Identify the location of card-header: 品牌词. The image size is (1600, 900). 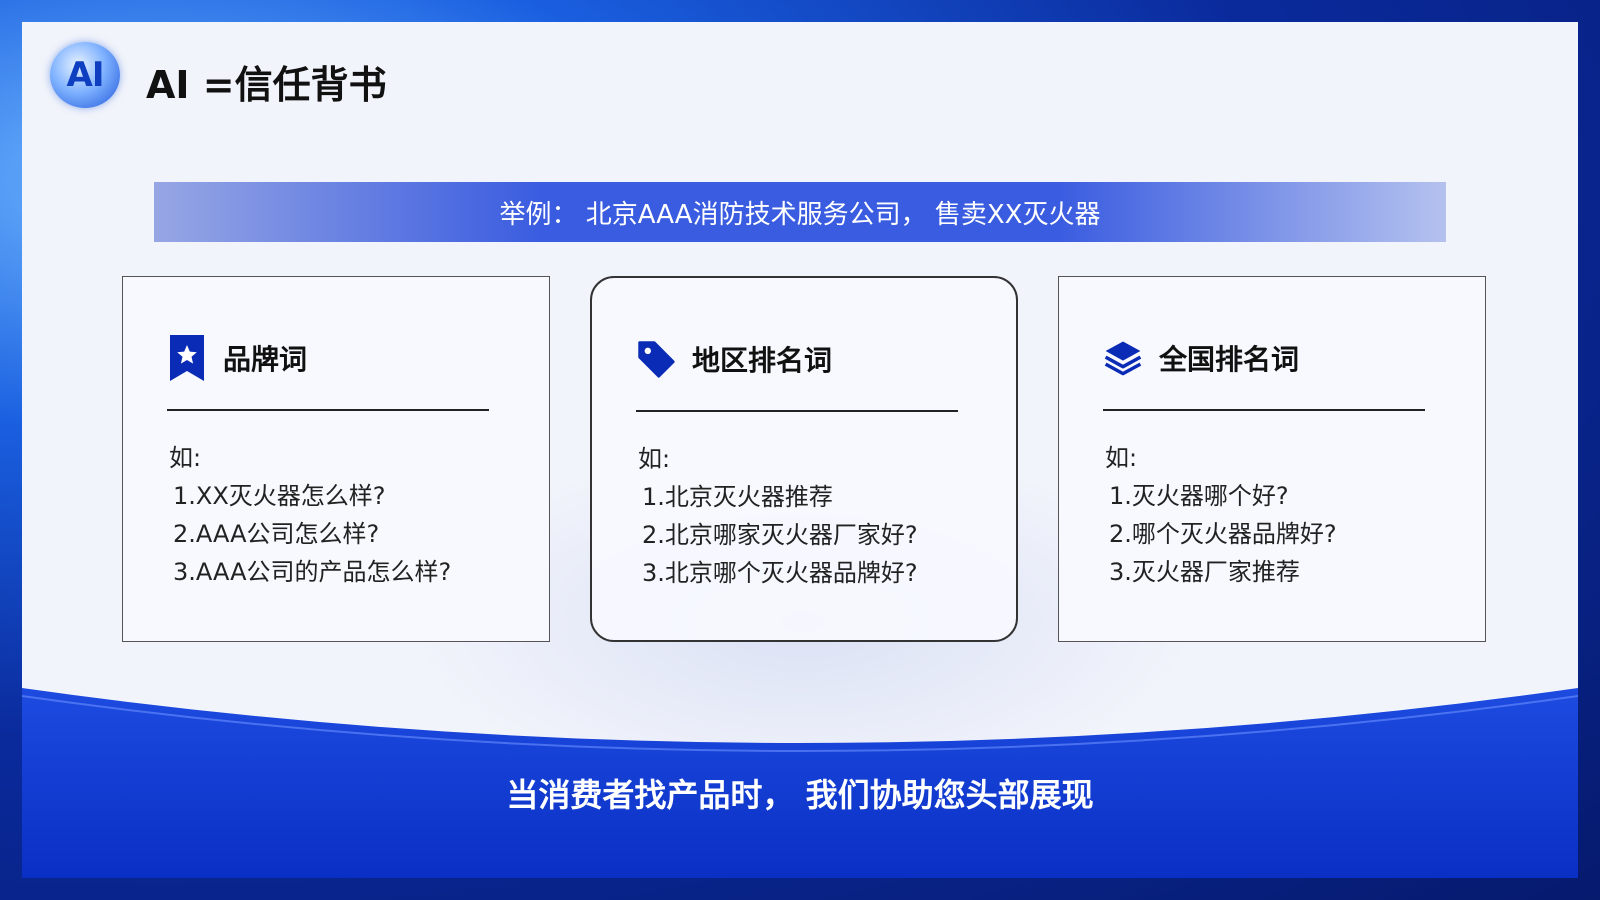
(237, 358).